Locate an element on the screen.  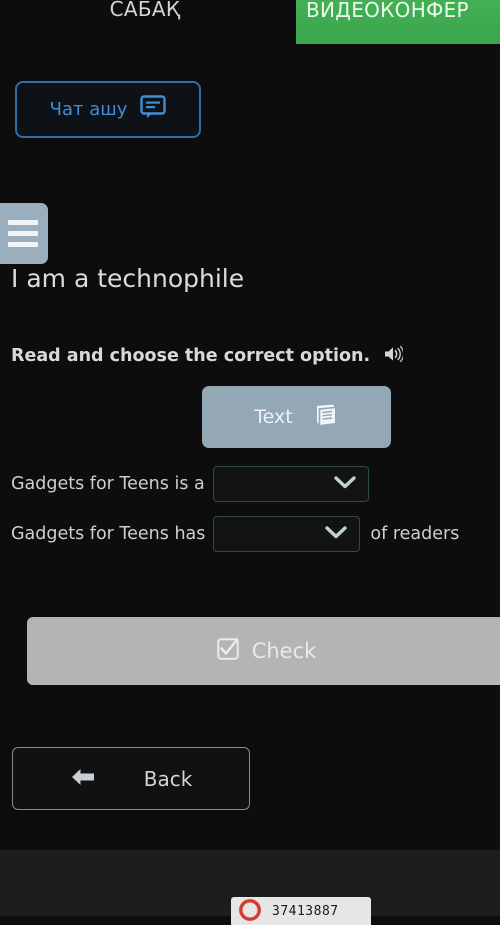
book-icon is located at coordinates (326, 417).